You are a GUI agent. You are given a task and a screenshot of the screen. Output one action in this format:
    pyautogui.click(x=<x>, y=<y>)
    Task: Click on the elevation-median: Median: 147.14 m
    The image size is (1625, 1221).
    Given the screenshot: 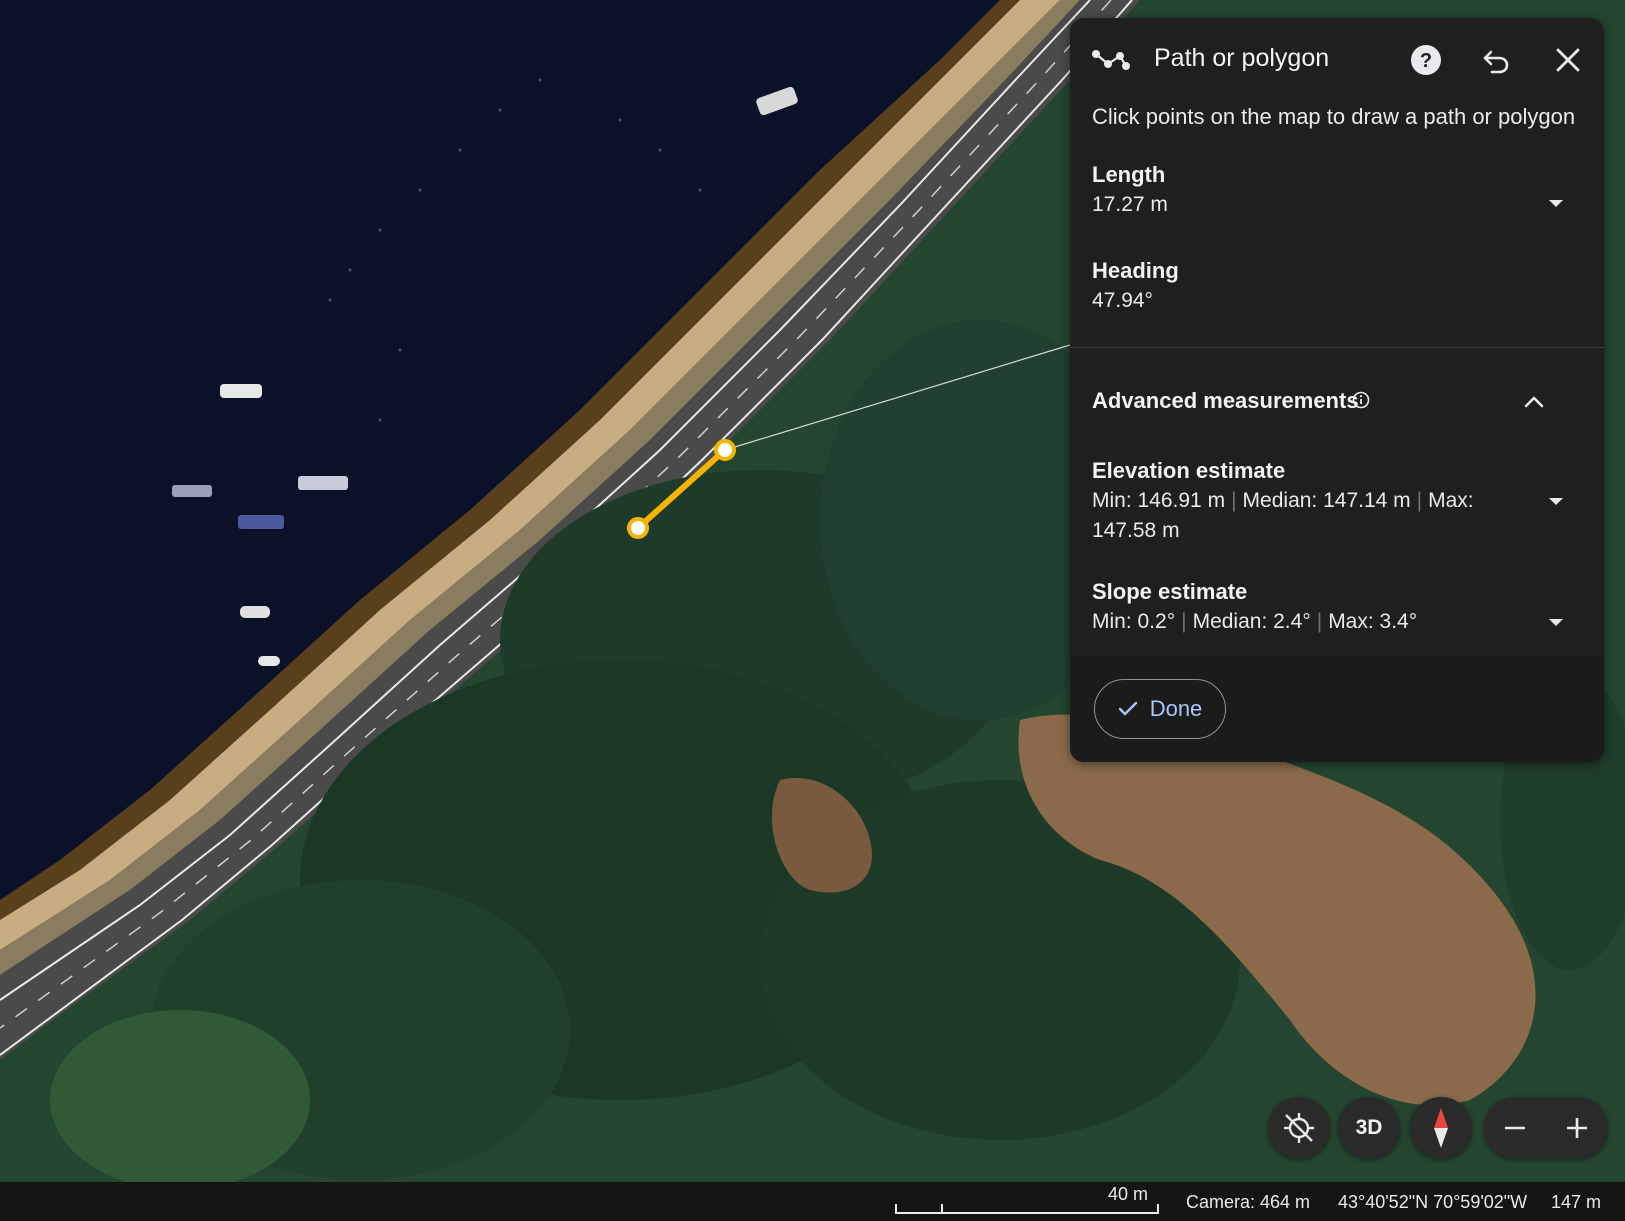 What is the action you would take?
    pyautogui.click(x=1326, y=500)
    